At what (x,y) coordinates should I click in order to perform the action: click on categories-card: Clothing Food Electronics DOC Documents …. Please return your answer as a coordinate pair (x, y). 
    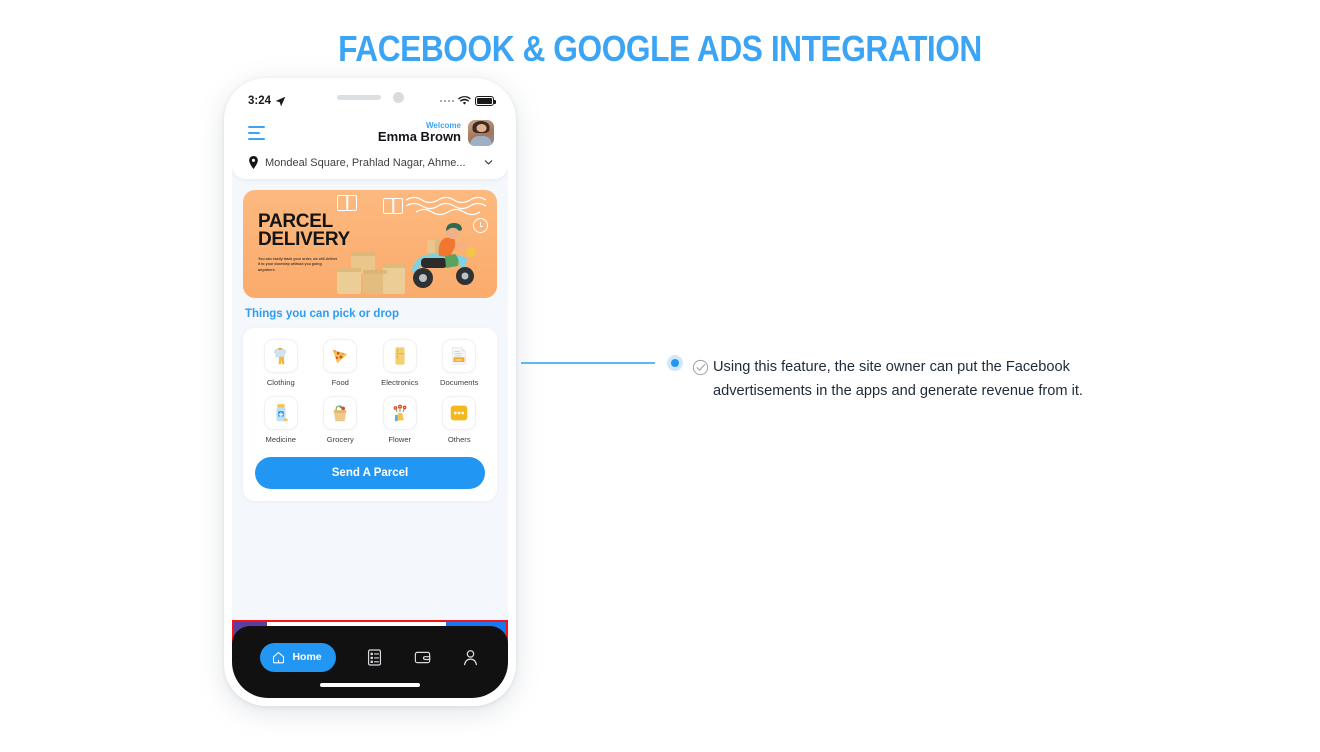
    Looking at the image, I should click on (370, 414).